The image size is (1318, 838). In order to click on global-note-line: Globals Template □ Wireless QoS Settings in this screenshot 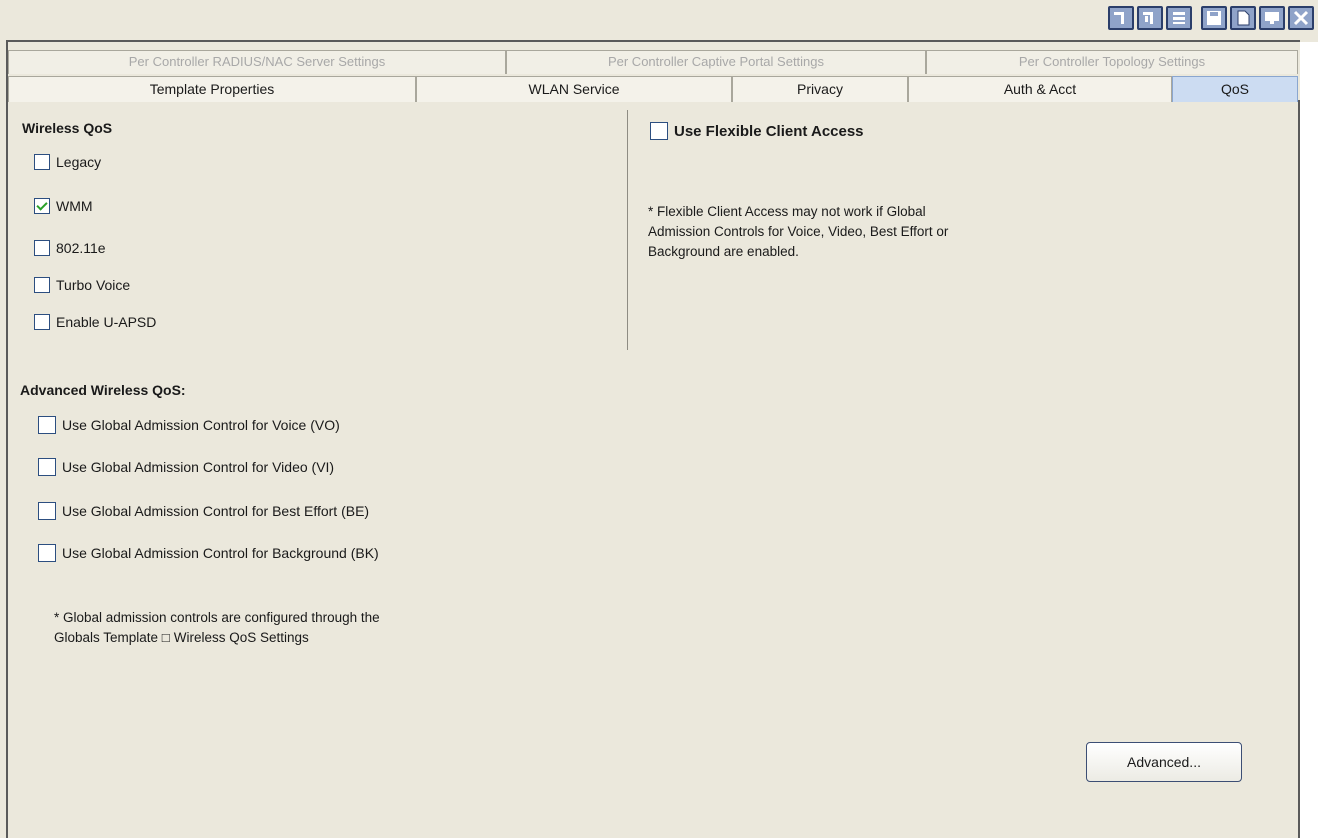, I will do `click(181, 637)`.